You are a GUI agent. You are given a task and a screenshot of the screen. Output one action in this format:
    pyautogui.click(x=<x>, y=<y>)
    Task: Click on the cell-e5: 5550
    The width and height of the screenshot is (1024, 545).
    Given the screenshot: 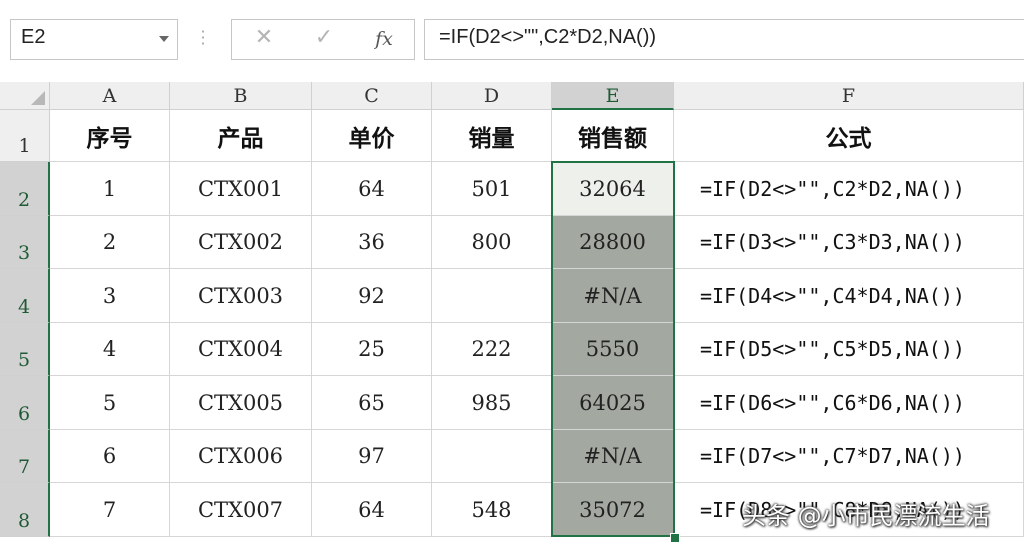 What is the action you would take?
    pyautogui.click(x=613, y=349)
    